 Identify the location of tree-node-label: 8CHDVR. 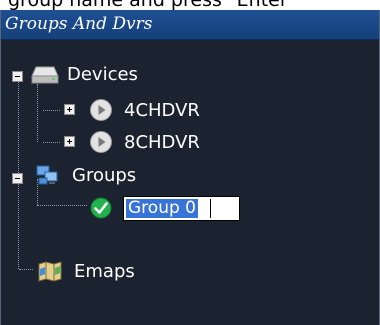
(162, 142).